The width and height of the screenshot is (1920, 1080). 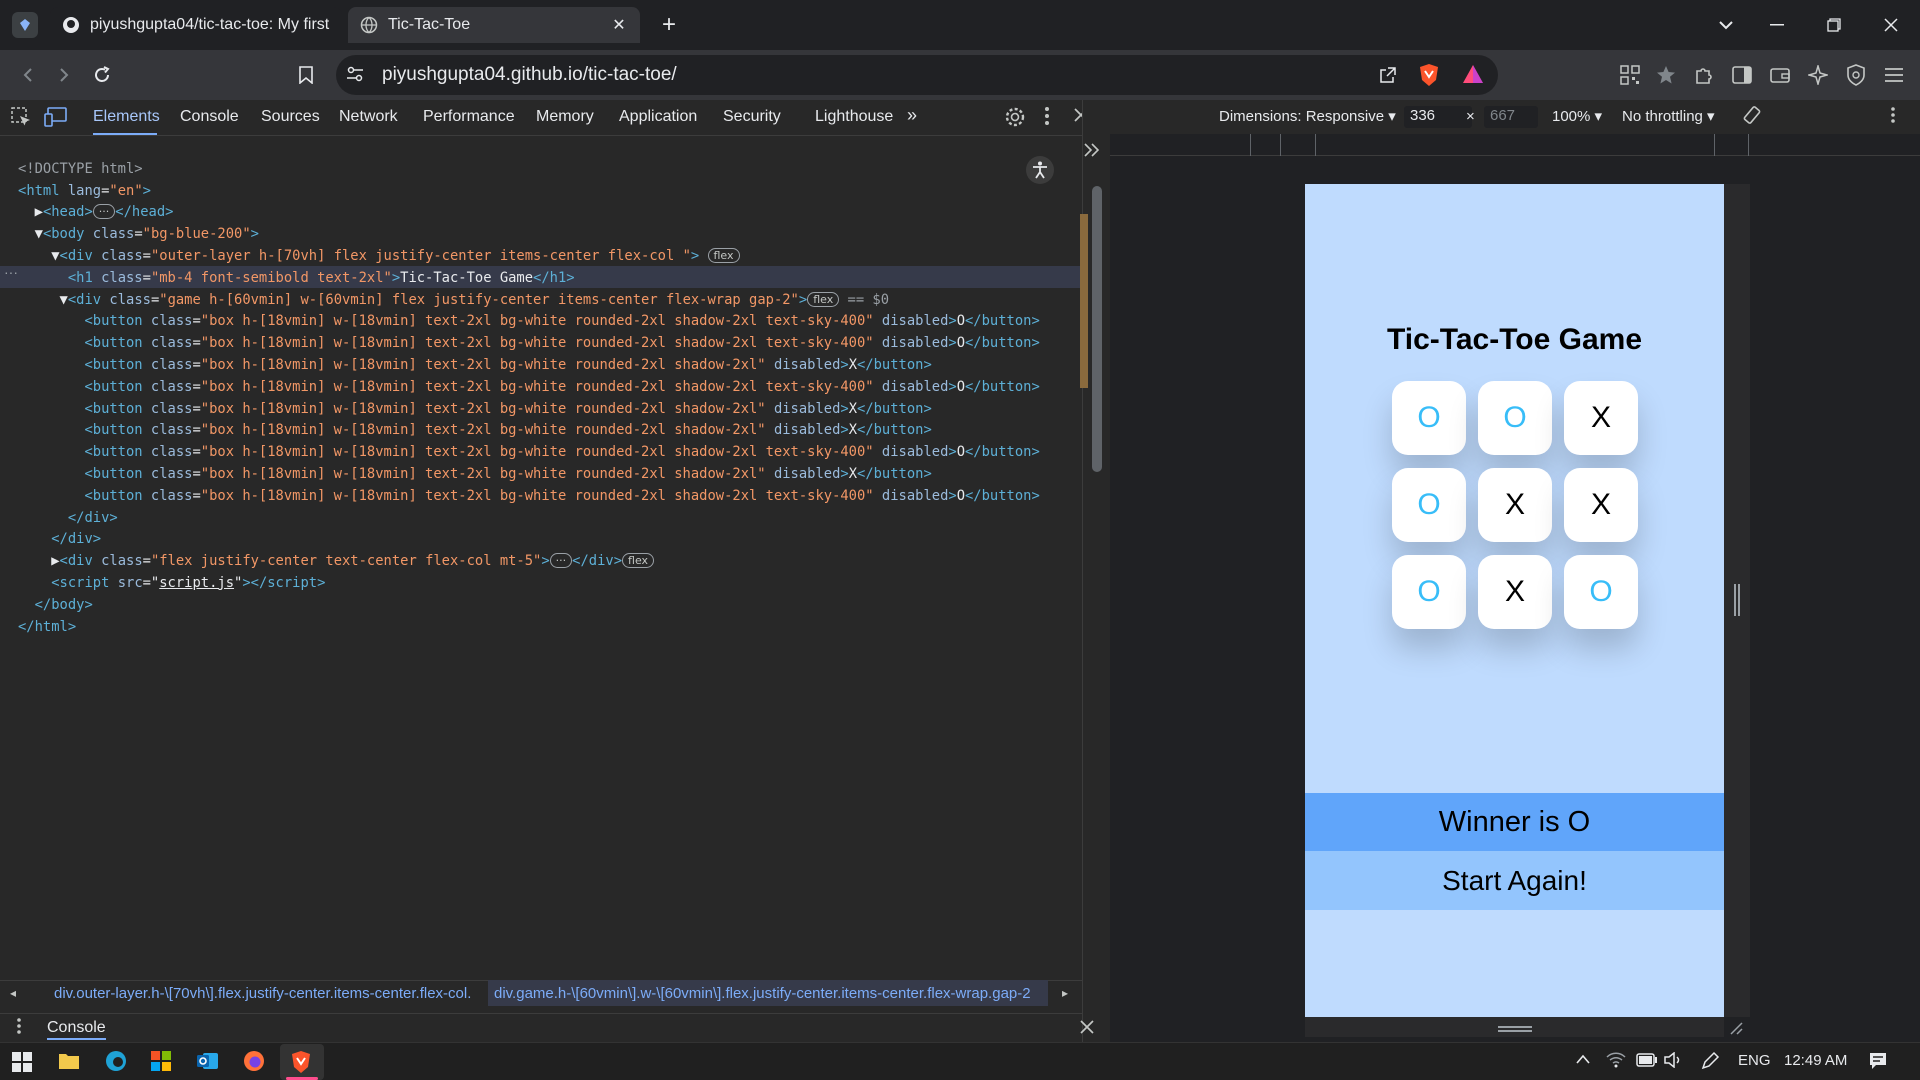 I want to click on tab-network: Network, so click(x=368, y=117).